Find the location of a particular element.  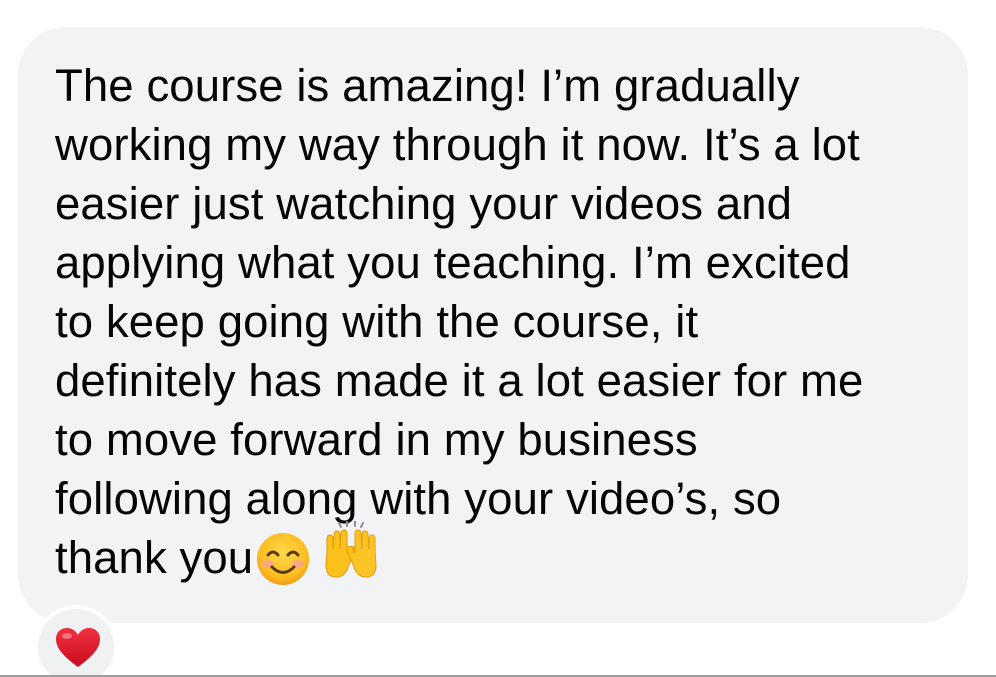

message-line: applying what you teaching. I’m excited is located at coordinates (453, 262).